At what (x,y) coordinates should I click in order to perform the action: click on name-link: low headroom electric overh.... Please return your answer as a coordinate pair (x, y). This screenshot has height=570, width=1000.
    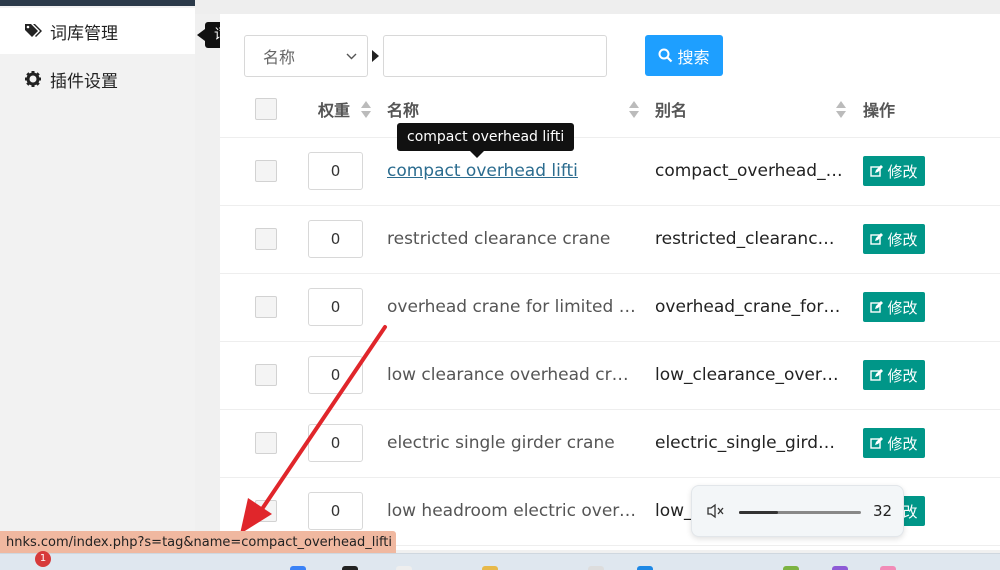
    Looking at the image, I should click on (512, 511).